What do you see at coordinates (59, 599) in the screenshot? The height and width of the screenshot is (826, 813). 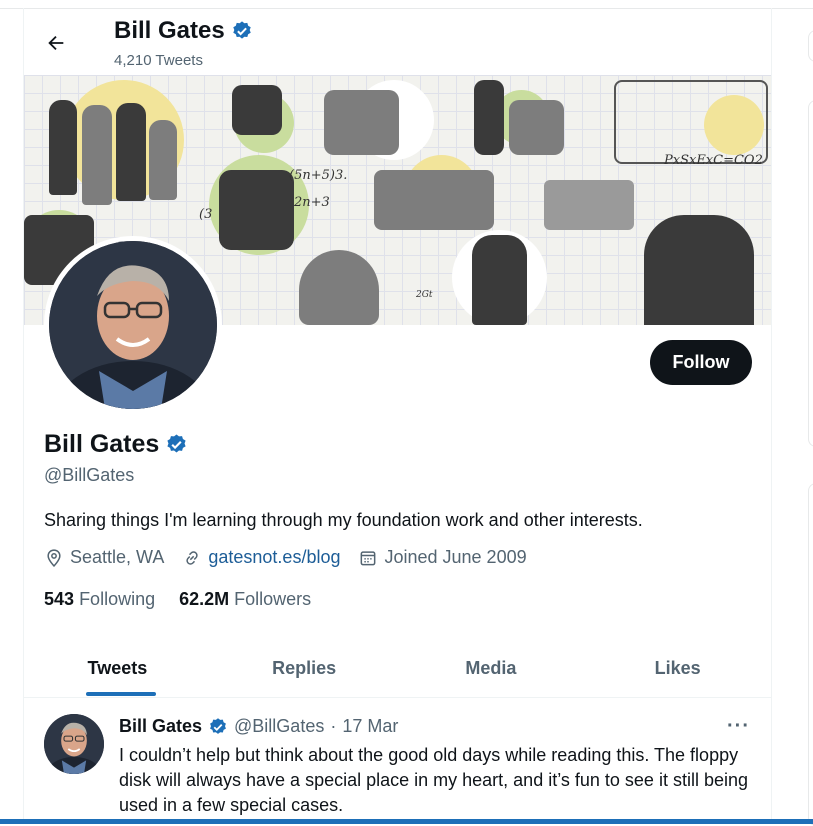 I see `following-count: 543` at bounding box center [59, 599].